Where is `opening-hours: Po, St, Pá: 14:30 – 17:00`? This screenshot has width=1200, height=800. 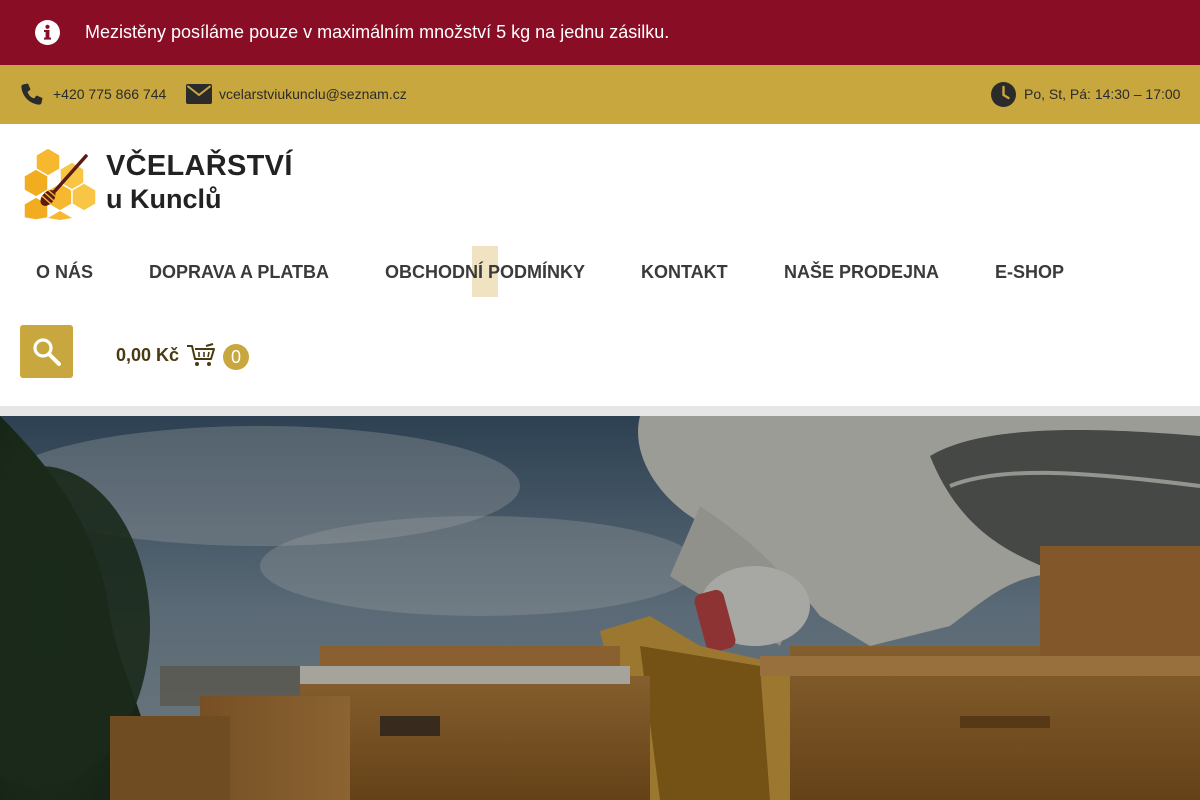 opening-hours: Po, St, Pá: 14:30 – 17:00 is located at coordinates (1102, 94).